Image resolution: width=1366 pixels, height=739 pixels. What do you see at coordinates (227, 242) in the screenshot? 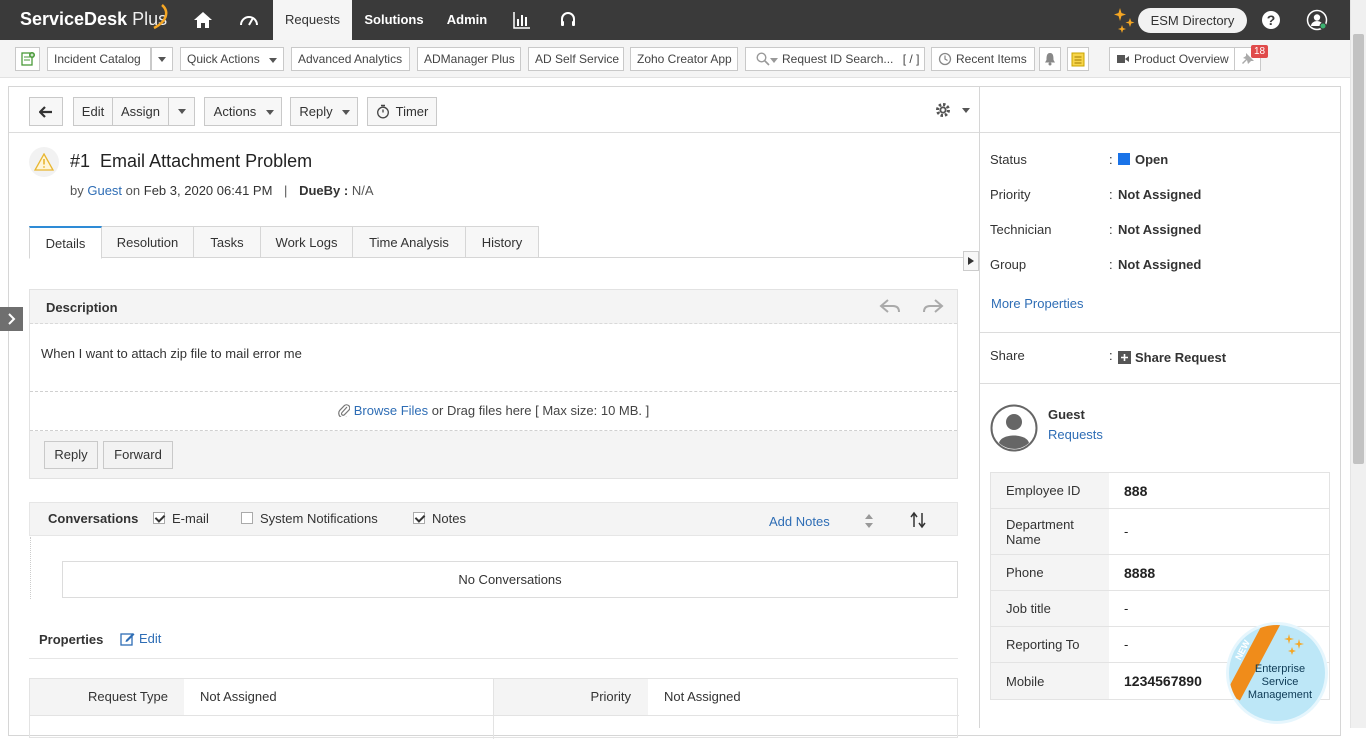
I see `tab-tasks: Tasks` at bounding box center [227, 242].